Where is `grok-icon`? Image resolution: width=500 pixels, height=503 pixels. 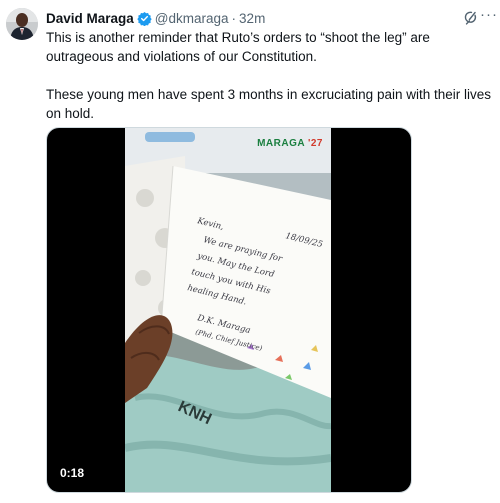
grok-icon is located at coordinates (471, 17).